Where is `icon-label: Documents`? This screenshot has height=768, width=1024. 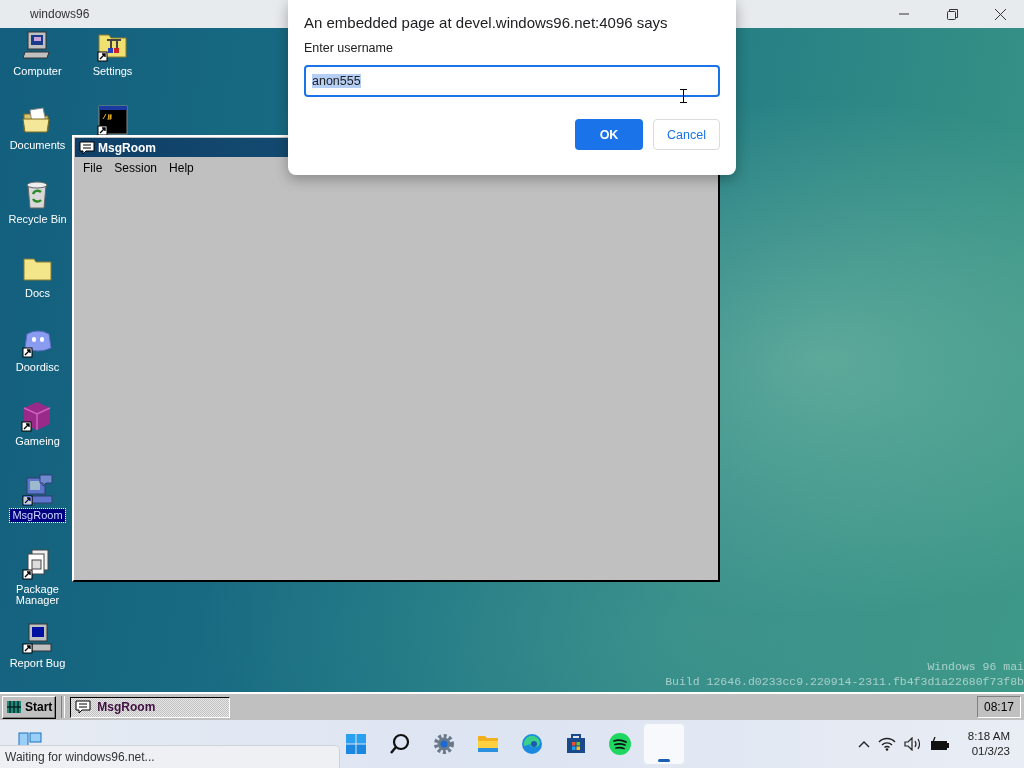 icon-label: Documents is located at coordinates (37, 145).